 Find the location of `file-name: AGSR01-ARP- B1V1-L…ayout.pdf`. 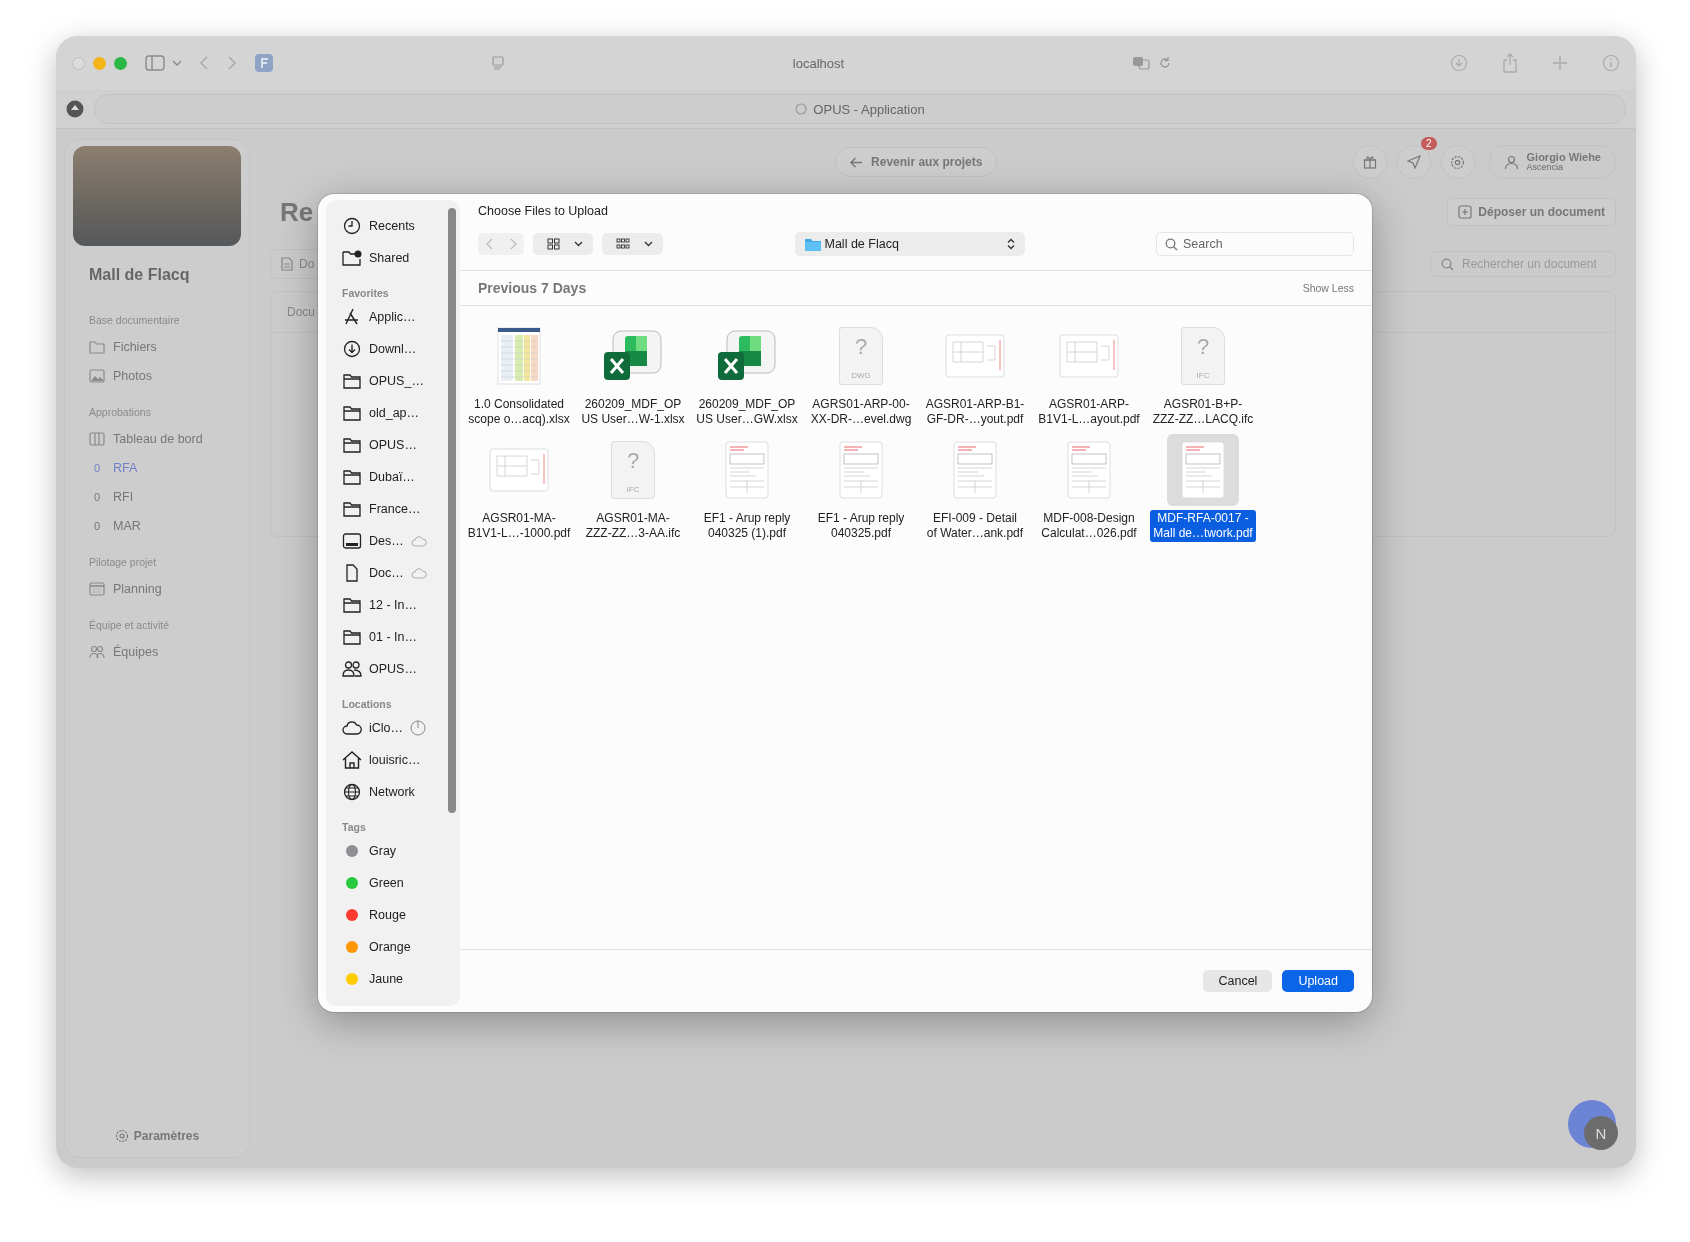

file-name: AGSR01-ARP- B1V1-L…ayout.pdf is located at coordinates (1089, 412).